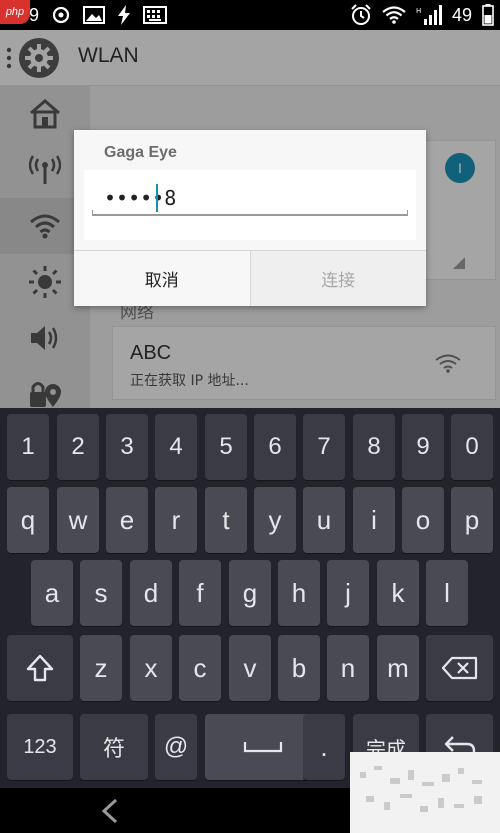 This screenshot has height=833, width=500. I want to click on status-right: H 49, so click(422, 15).